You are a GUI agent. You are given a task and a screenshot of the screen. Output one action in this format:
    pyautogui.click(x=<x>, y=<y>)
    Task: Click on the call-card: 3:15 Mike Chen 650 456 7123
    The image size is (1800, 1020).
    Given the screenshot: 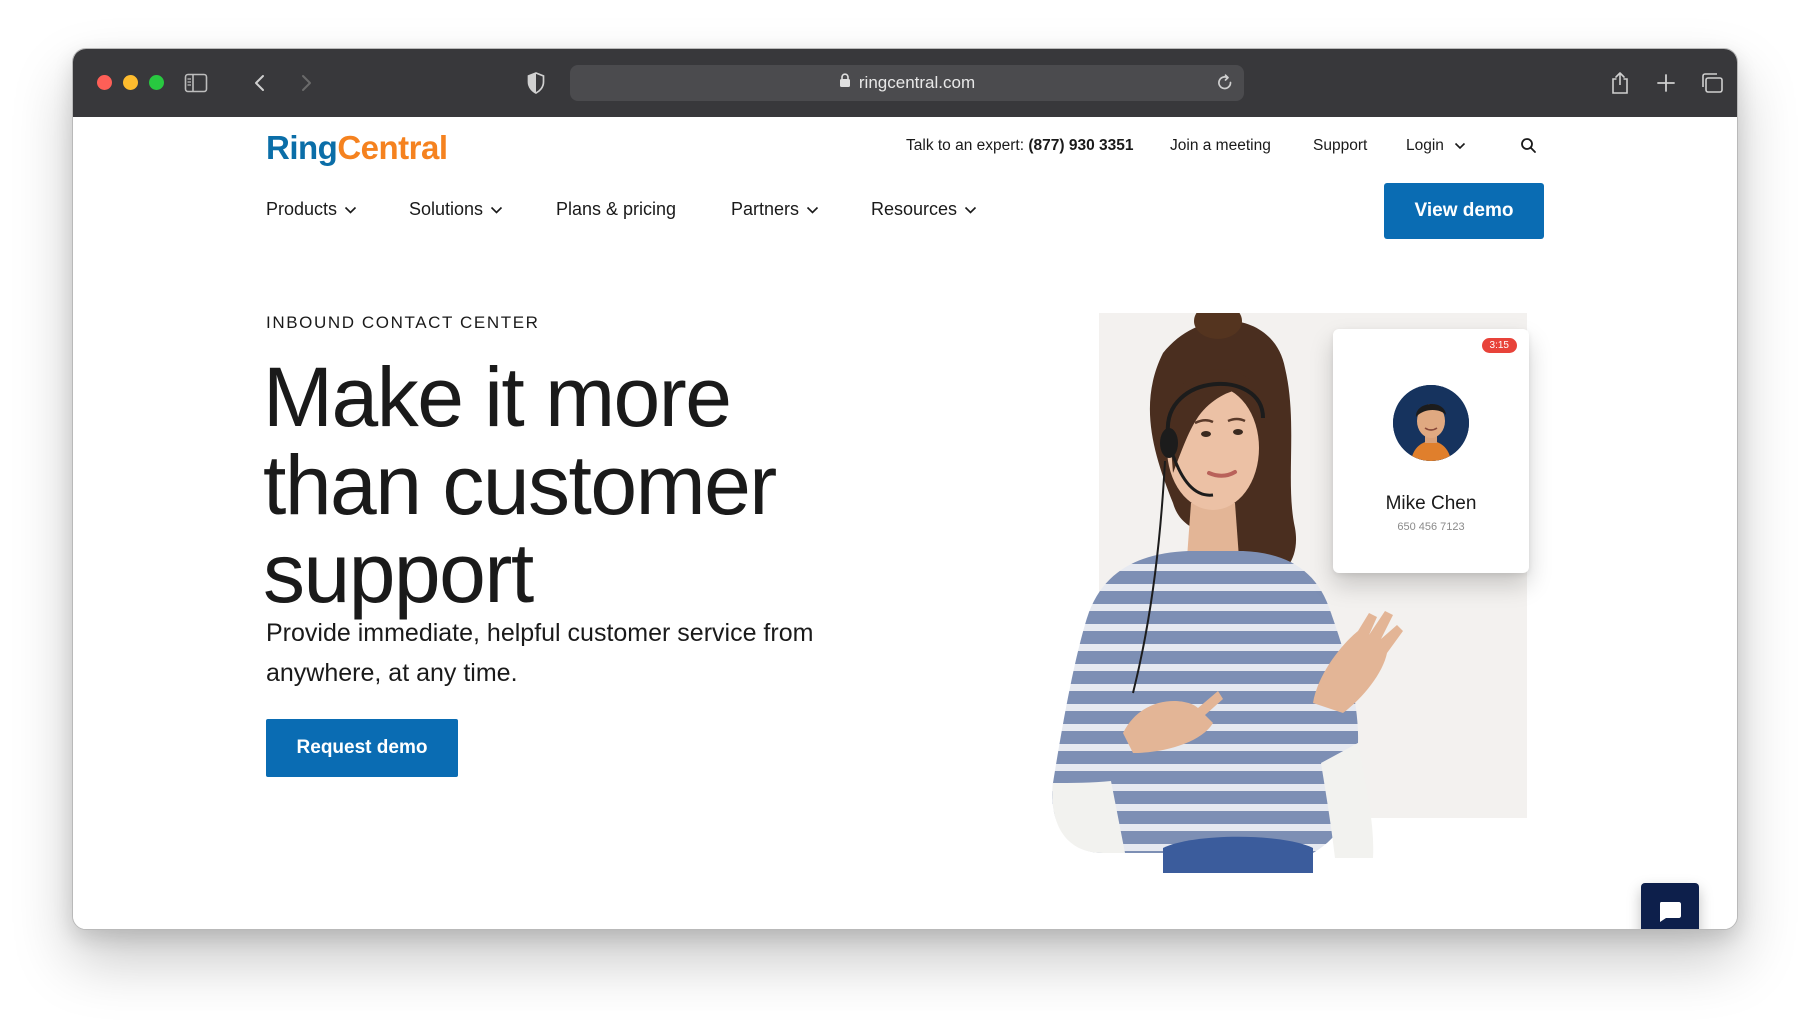 What is the action you would take?
    pyautogui.click(x=1431, y=451)
    